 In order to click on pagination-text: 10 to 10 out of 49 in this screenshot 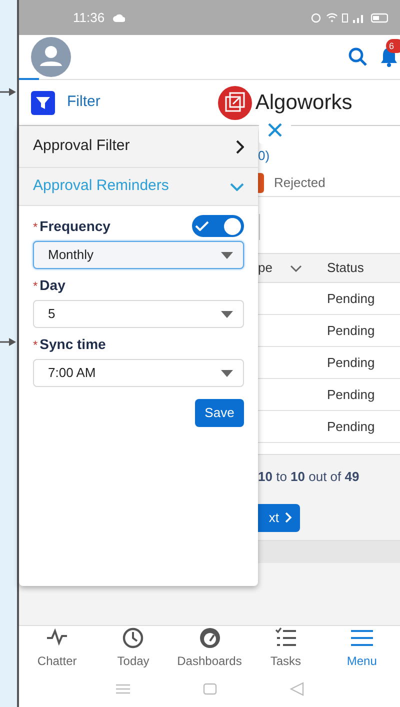, I will do `click(309, 477)`.